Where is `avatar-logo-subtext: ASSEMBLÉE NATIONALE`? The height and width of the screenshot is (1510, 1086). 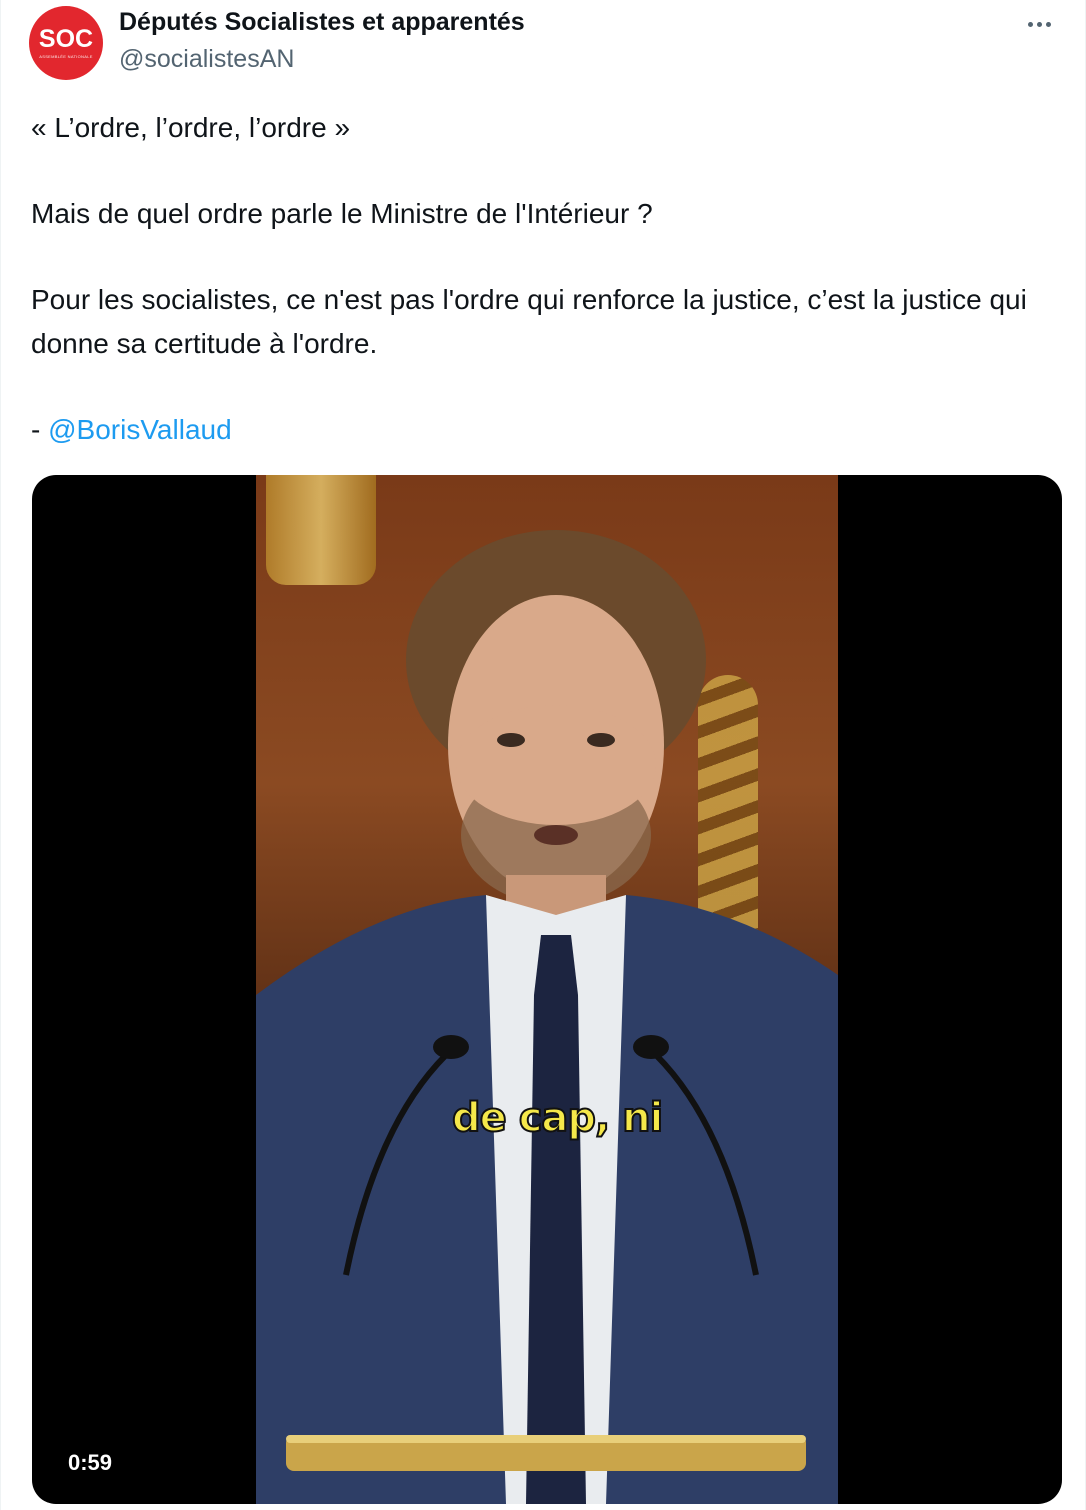 avatar-logo-subtext: ASSEMBLÉE NATIONALE is located at coordinates (66, 56).